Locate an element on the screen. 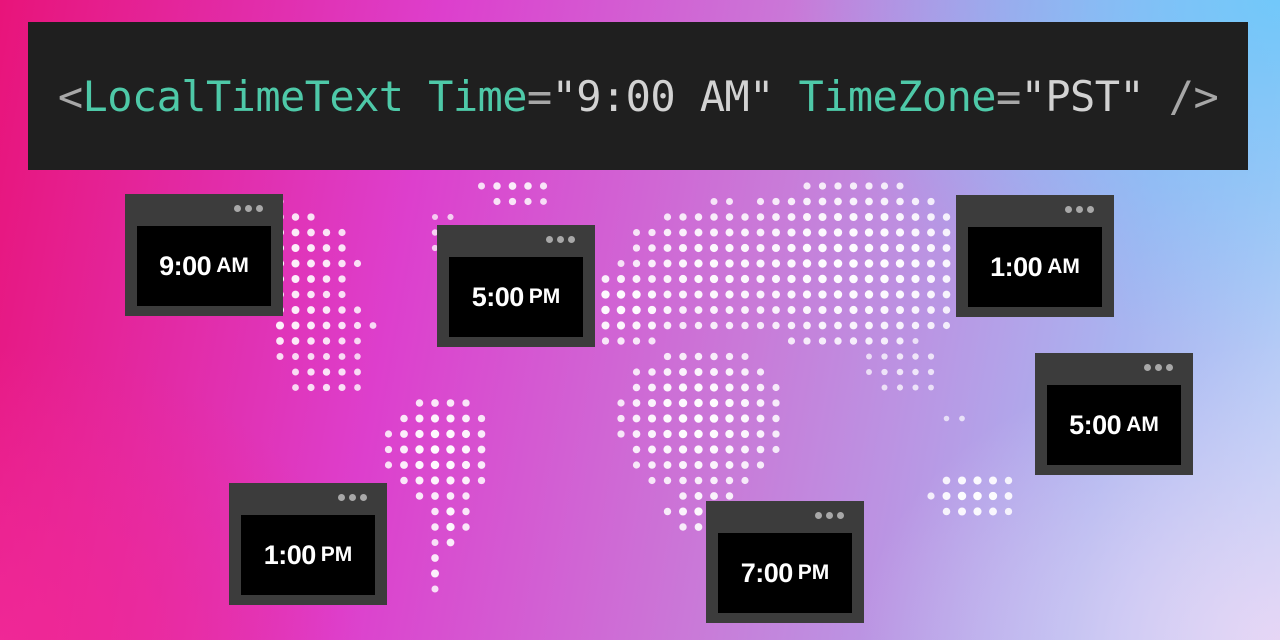  clock-window-europe: 5:00 PM is located at coordinates (516, 286).